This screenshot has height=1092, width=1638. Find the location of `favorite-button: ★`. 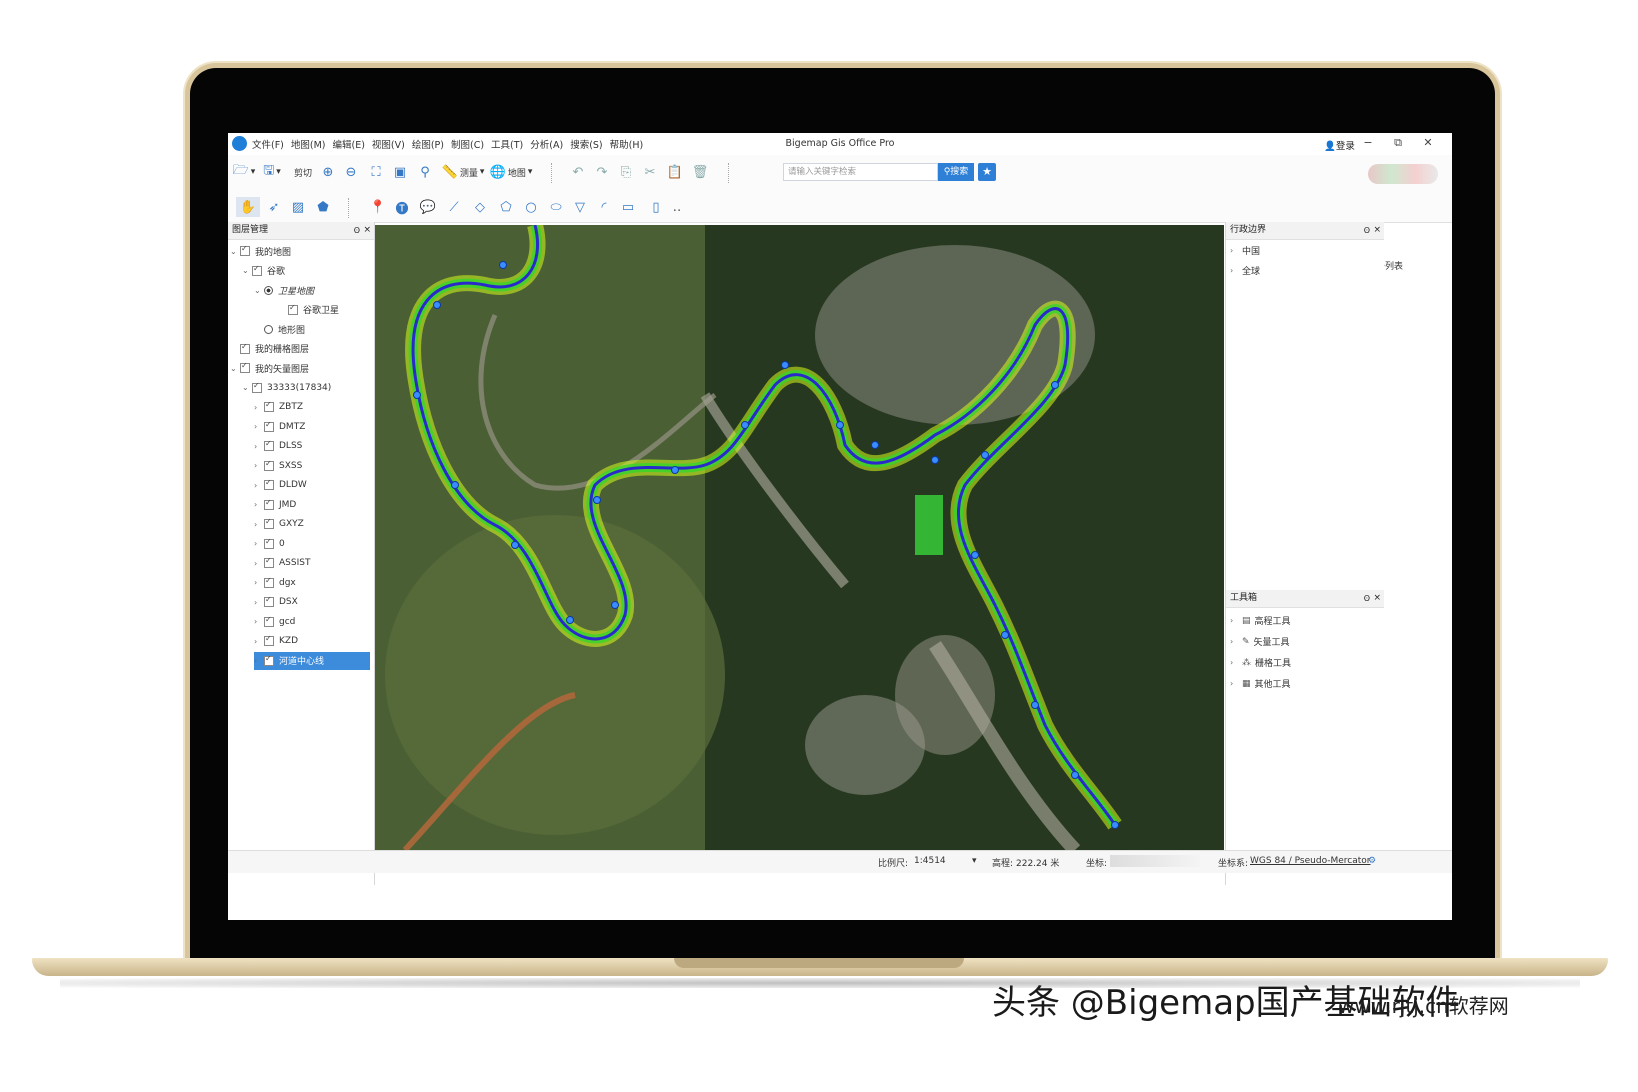

favorite-button: ★ is located at coordinates (987, 172).